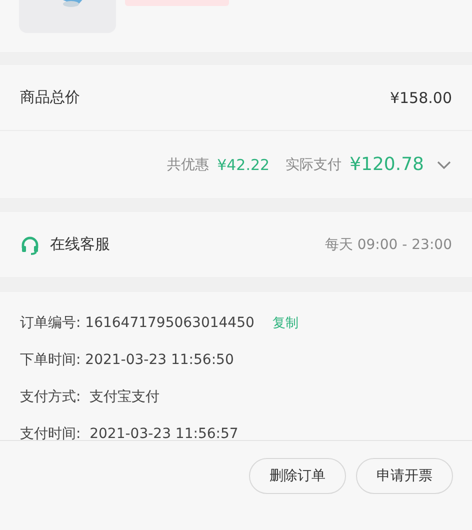 This screenshot has height=530, width=472. I want to click on headset-icon, so click(30, 244).